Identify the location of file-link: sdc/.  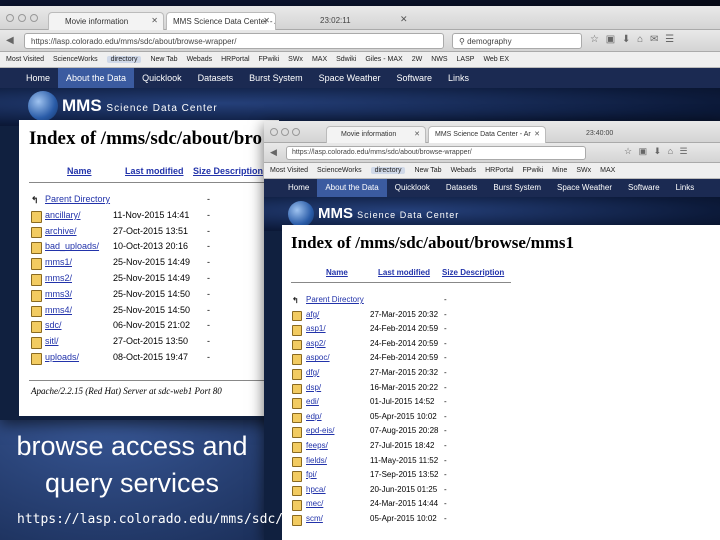
(53, 325).